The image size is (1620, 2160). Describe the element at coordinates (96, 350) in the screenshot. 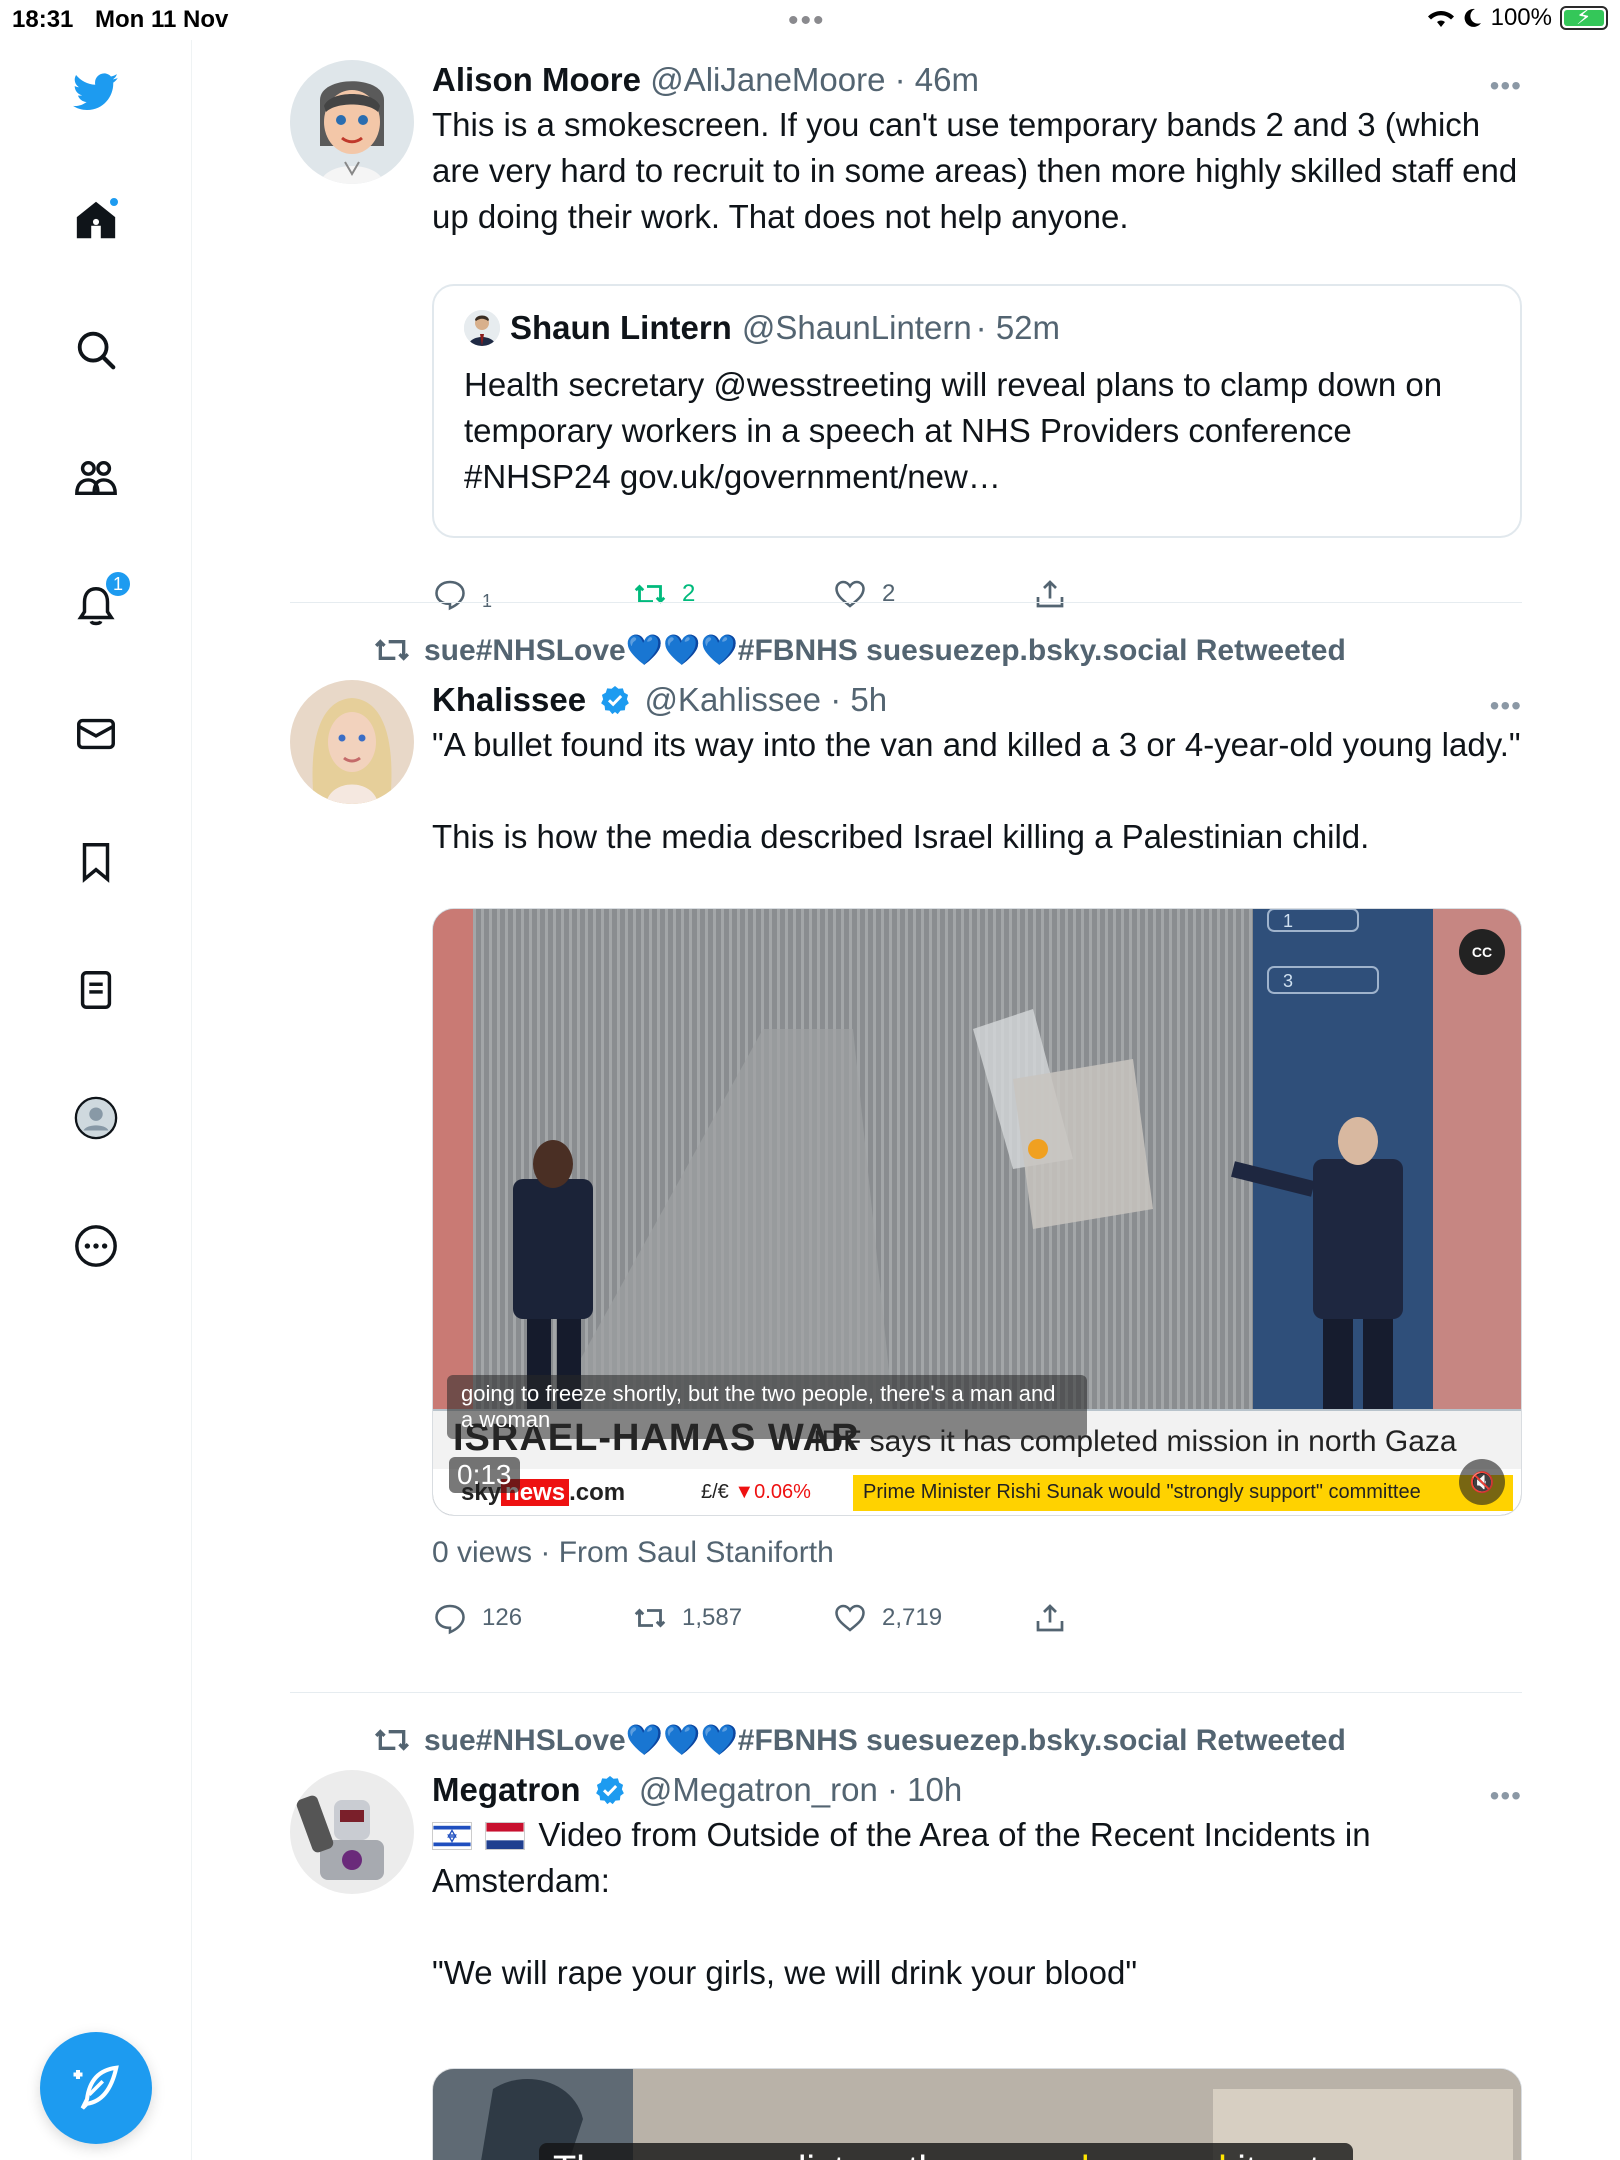

I see `search-icon` at that location.